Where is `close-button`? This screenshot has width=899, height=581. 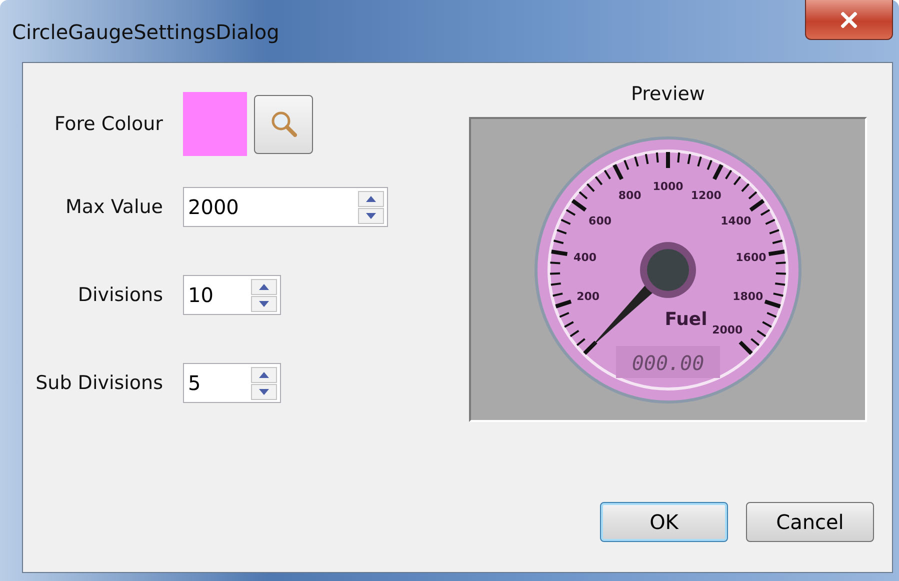 close-button is located at coordinates (849, 20).